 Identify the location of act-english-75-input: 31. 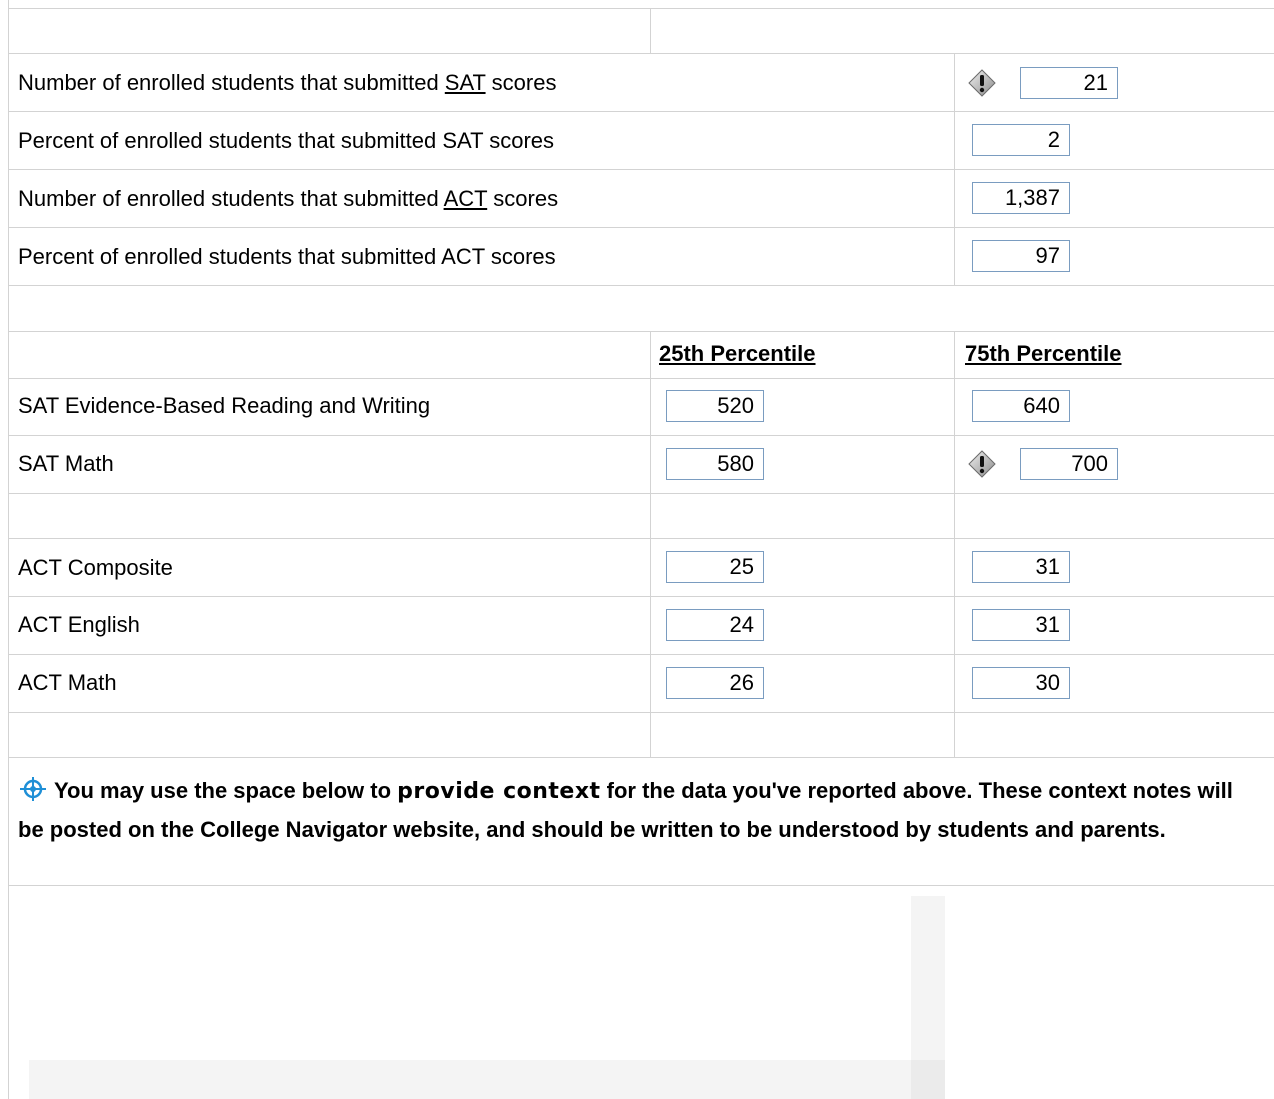
(1021, 625).